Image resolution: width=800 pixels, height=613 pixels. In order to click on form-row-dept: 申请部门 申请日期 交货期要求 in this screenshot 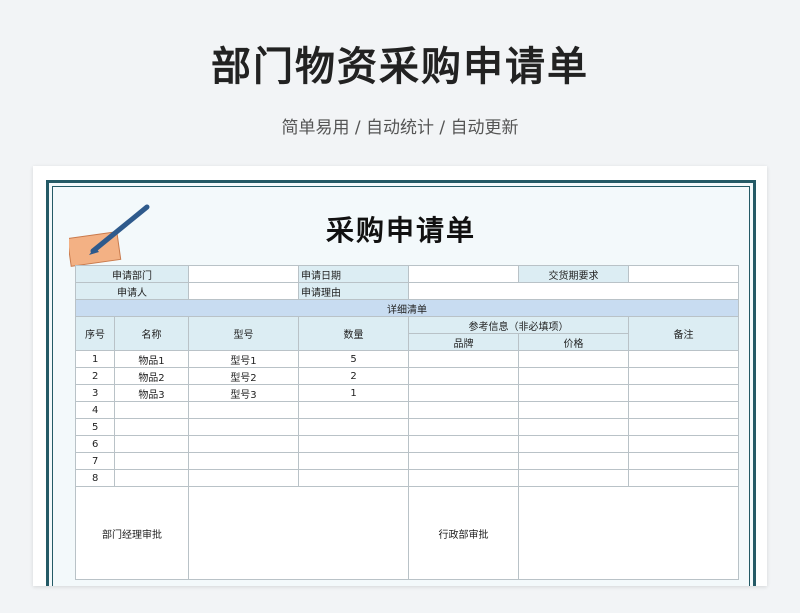, I will do `click(407, 274)`.